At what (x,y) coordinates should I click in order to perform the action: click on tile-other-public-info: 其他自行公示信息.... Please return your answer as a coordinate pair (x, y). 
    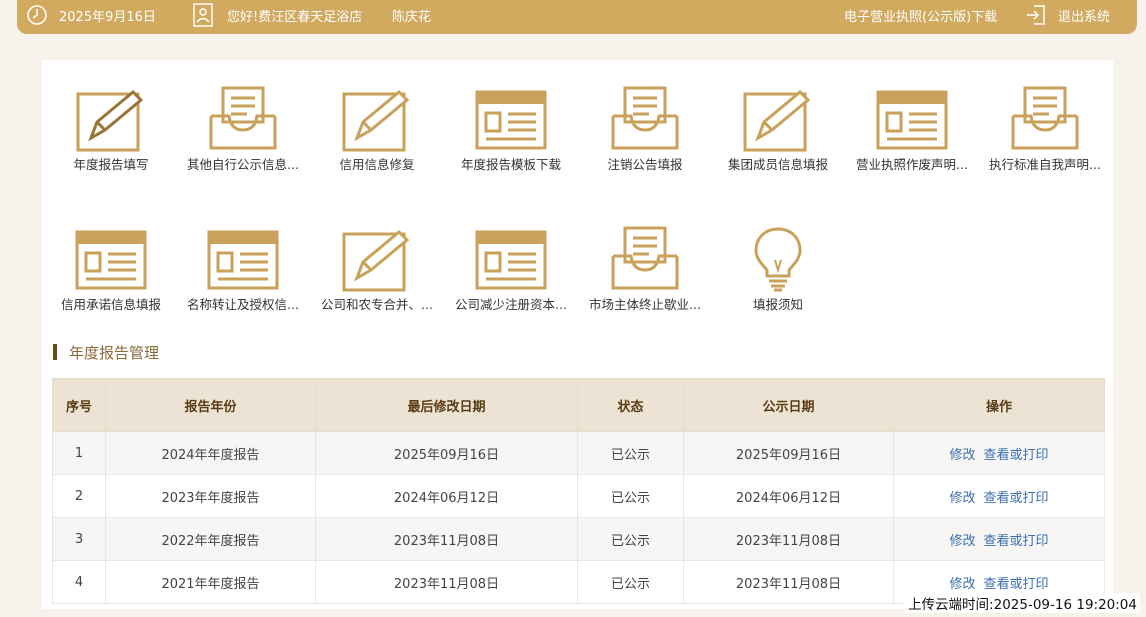
    Looking at the image, I should click on (243, 136).